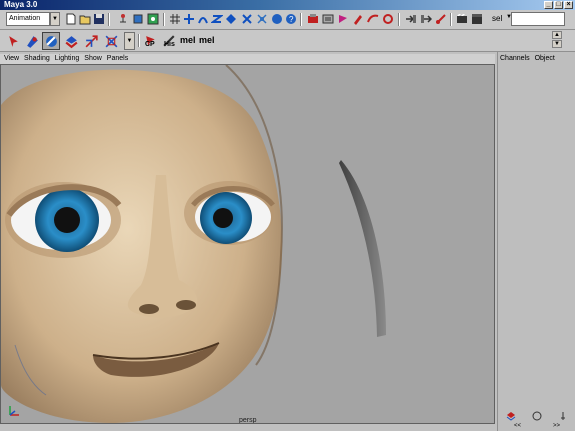 Image resolution: width=575 pixels, height=431 pixels. I want to click on circle-icon, so click(537, 416).